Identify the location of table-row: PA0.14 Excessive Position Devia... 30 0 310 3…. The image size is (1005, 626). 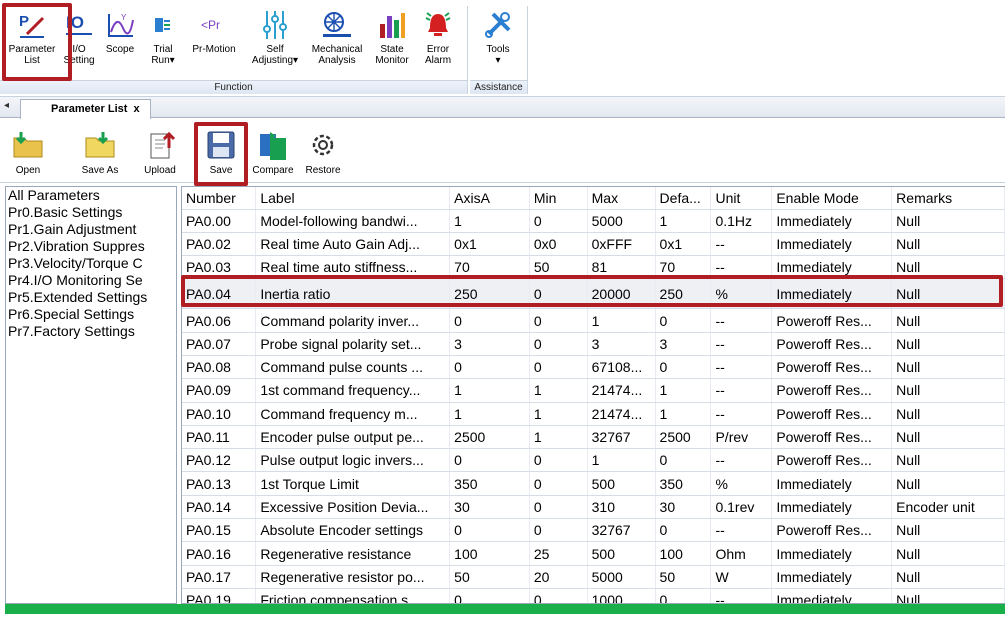
(593, 507).